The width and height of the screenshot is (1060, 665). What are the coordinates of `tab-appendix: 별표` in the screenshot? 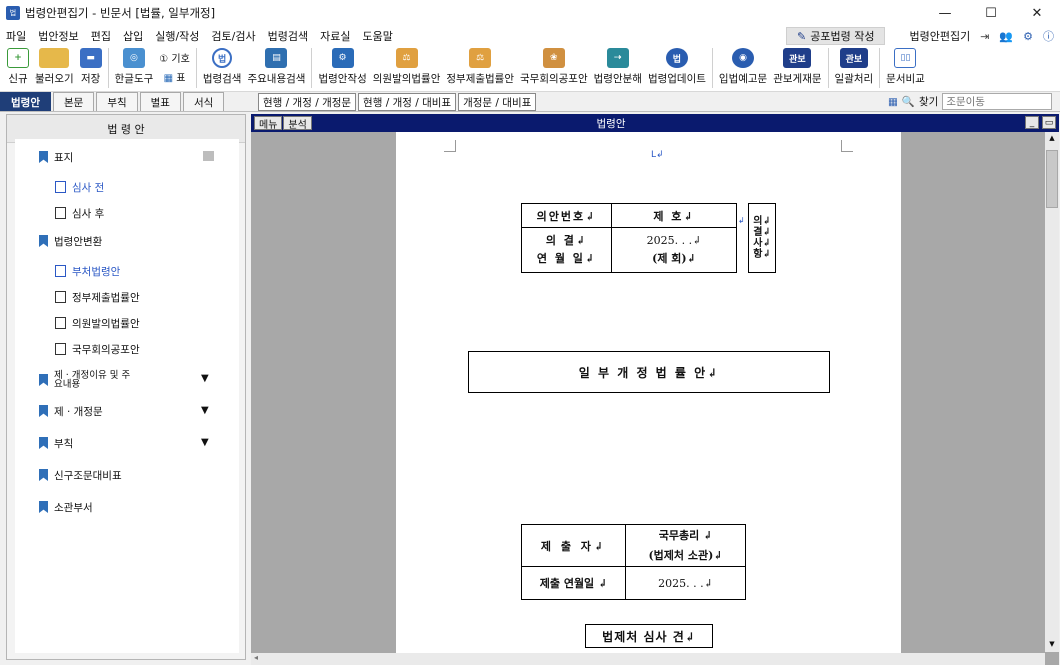 It's located at (160, 101).